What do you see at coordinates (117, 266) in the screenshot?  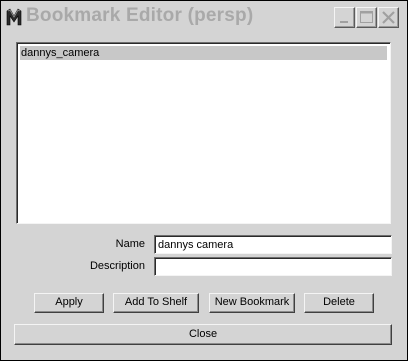 I see `description-label: Description` at bounding box center [117, 266].